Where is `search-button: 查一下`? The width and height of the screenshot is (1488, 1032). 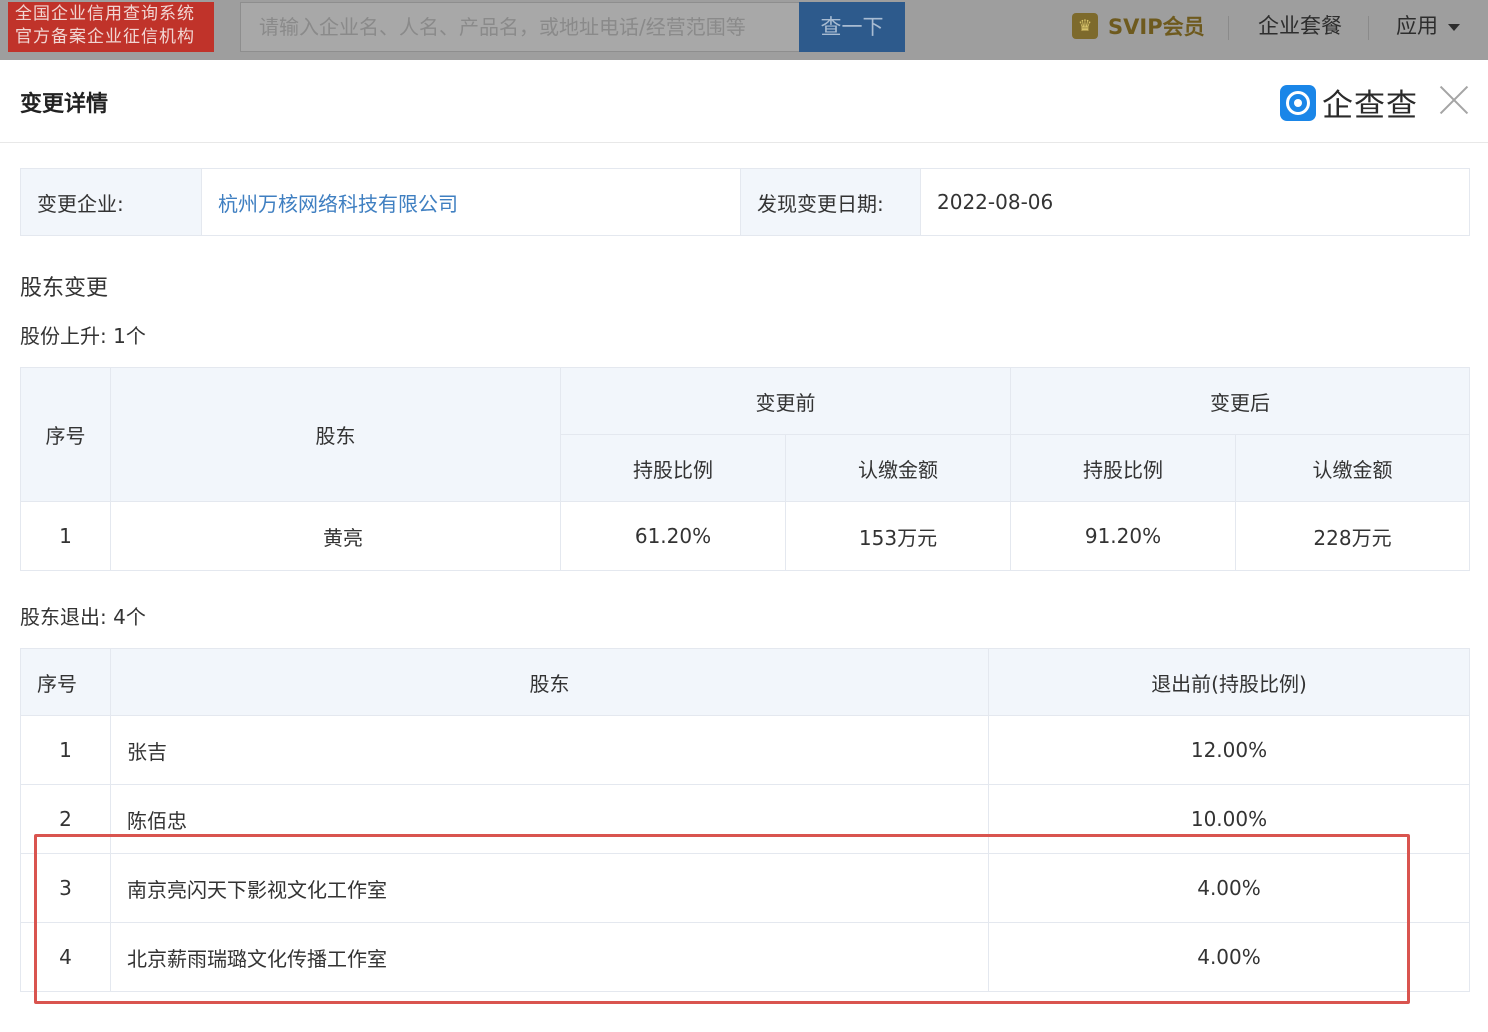 search-button: 查一下 is located at coordinates (852, 27).